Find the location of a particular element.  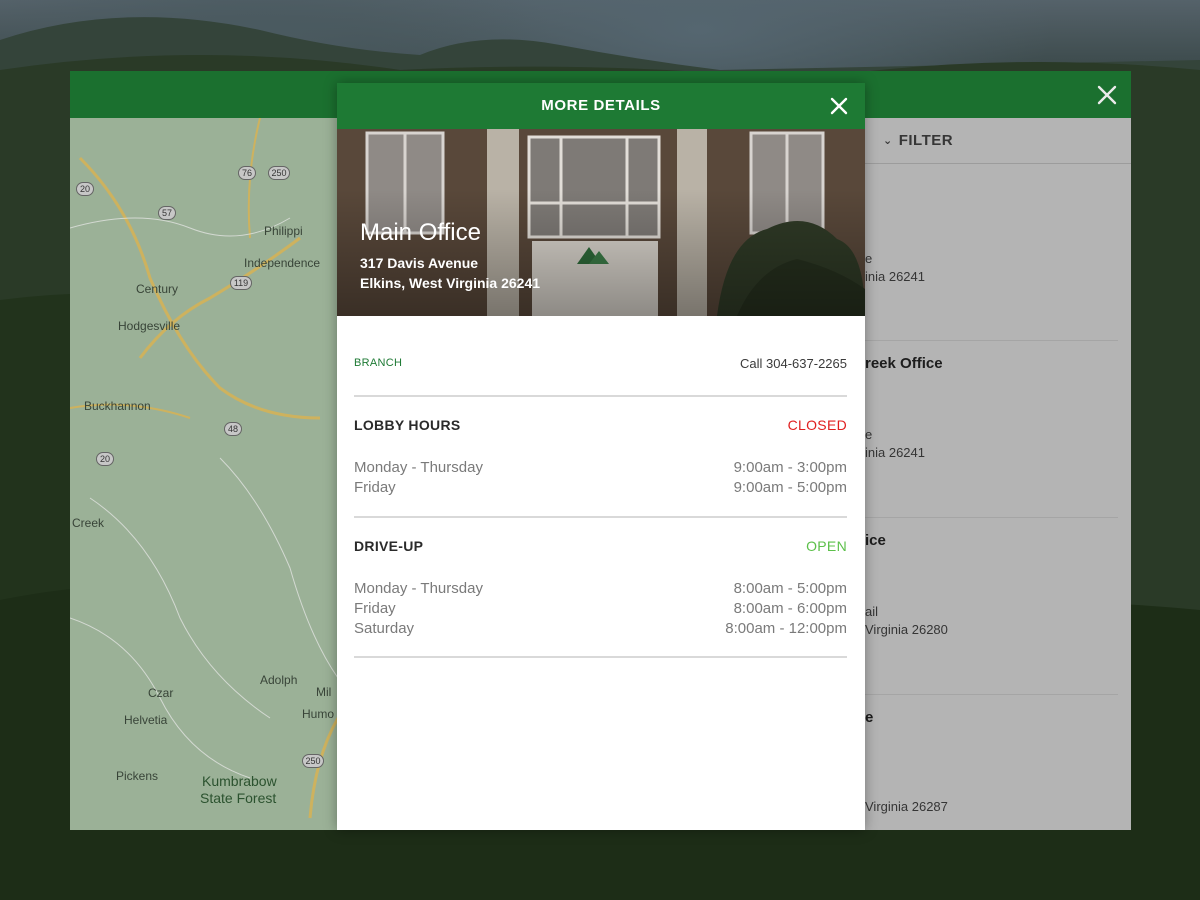

hours-row: Friday 9:00am - 5:00pm is located at coordinates (600, 489).